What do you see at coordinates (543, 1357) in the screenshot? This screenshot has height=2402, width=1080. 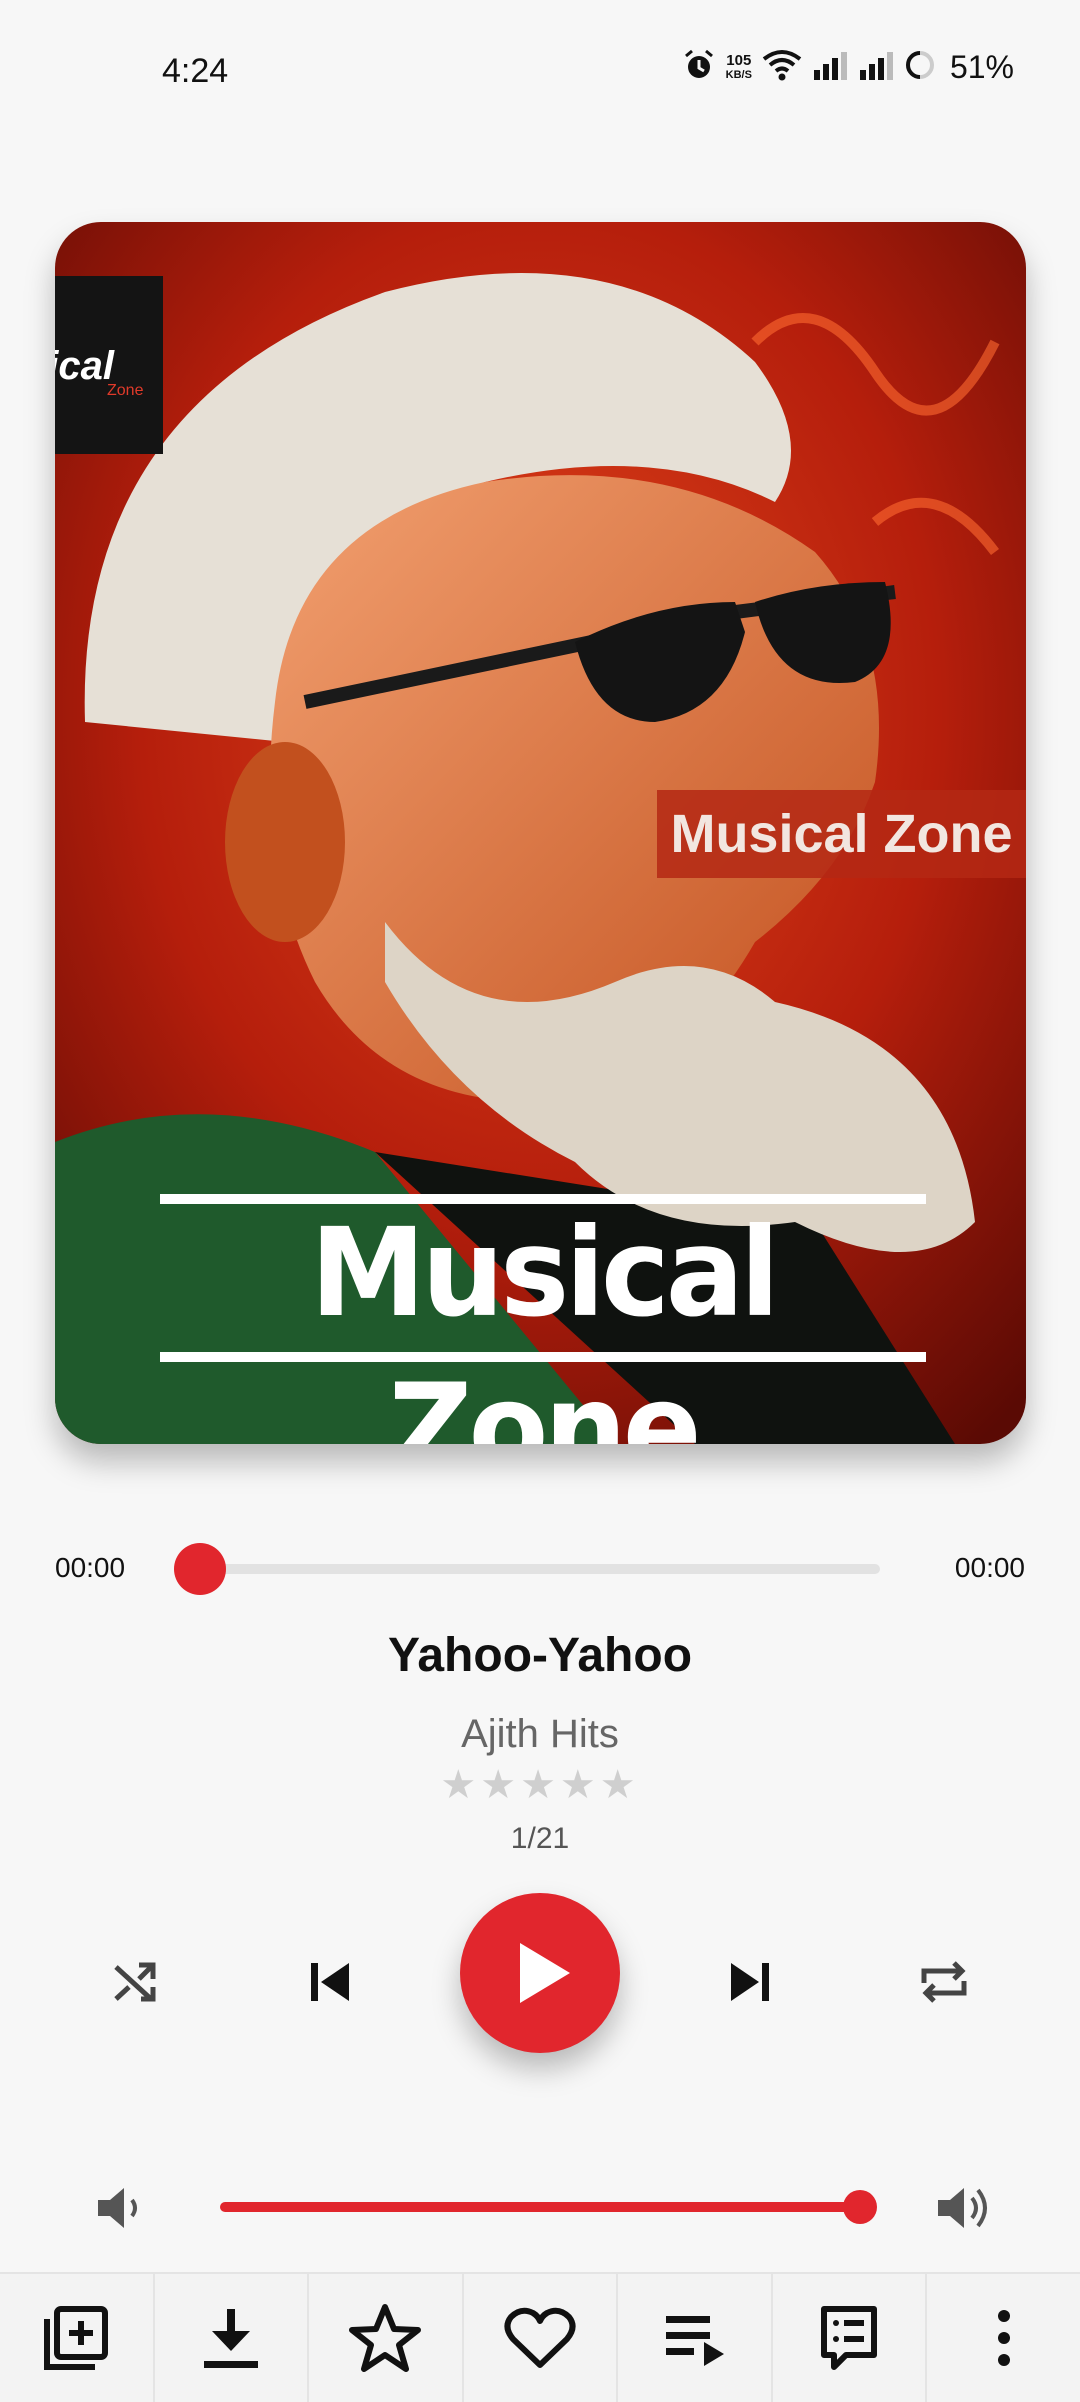 I see `banner-line-bottom` at bounding box center [543, 1357].